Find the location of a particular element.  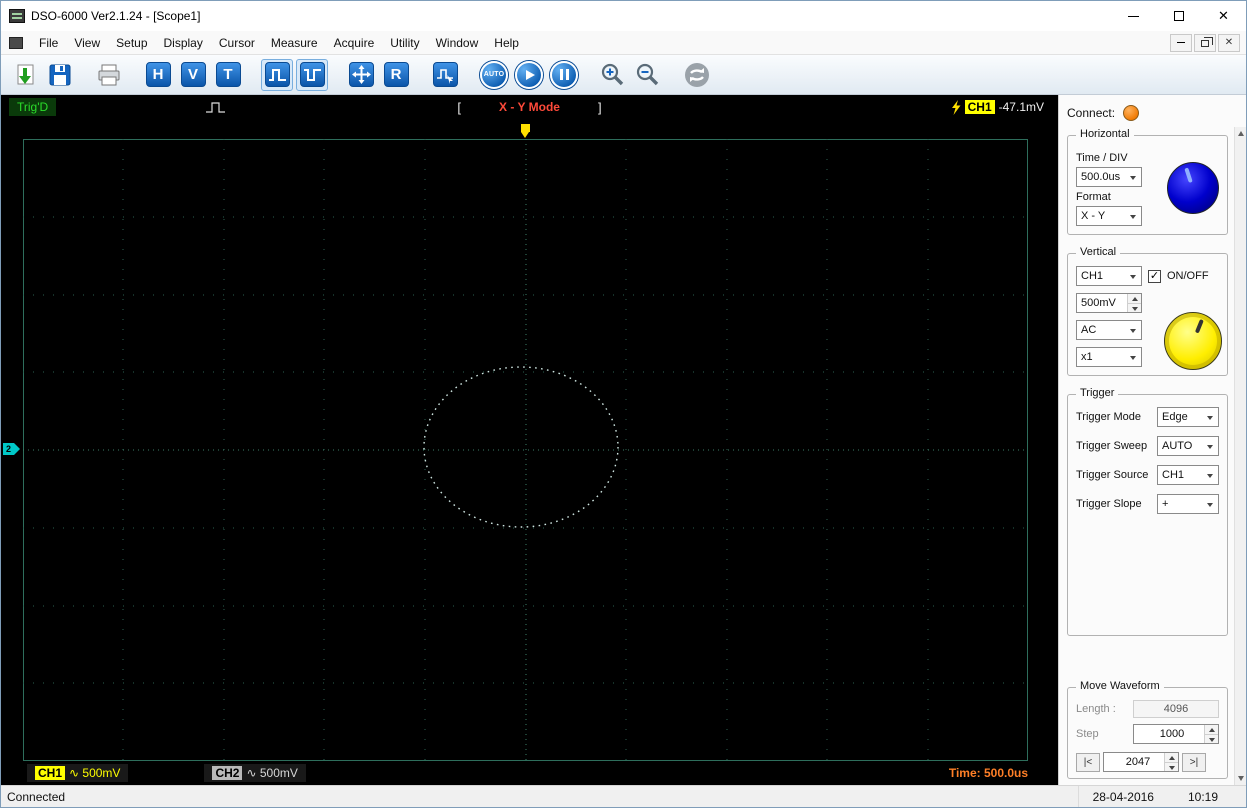

save-button is located at coordinates (60, 75).